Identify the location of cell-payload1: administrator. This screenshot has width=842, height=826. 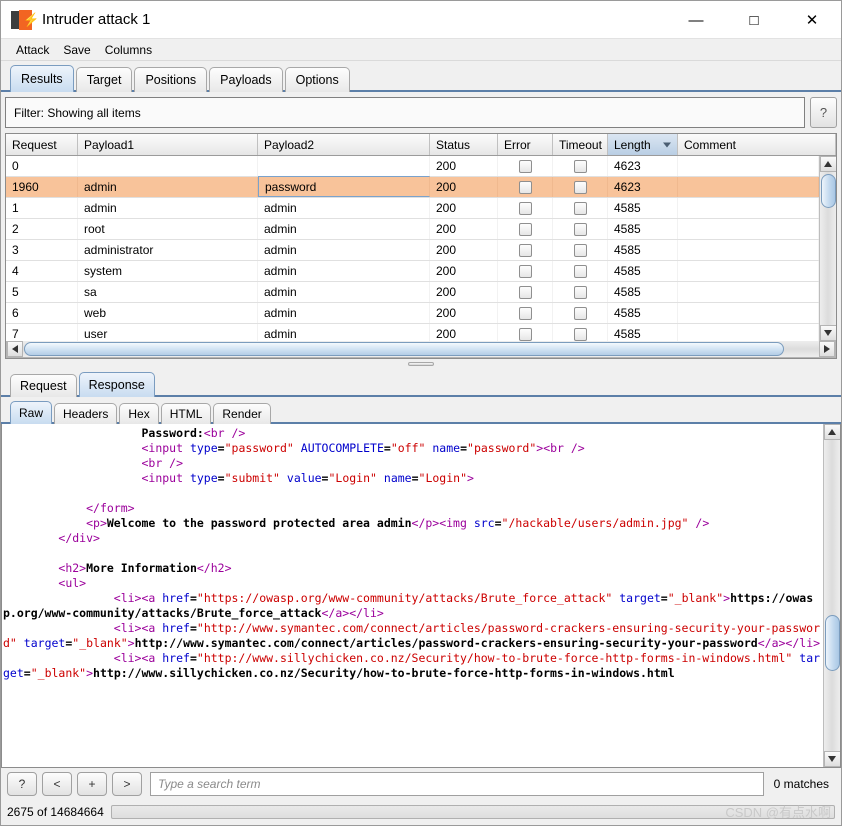
(168, 250).